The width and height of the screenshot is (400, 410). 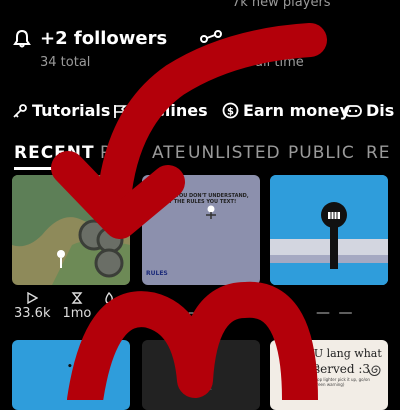 I want to click on coin-icon: $, so click(x=230, y=110).